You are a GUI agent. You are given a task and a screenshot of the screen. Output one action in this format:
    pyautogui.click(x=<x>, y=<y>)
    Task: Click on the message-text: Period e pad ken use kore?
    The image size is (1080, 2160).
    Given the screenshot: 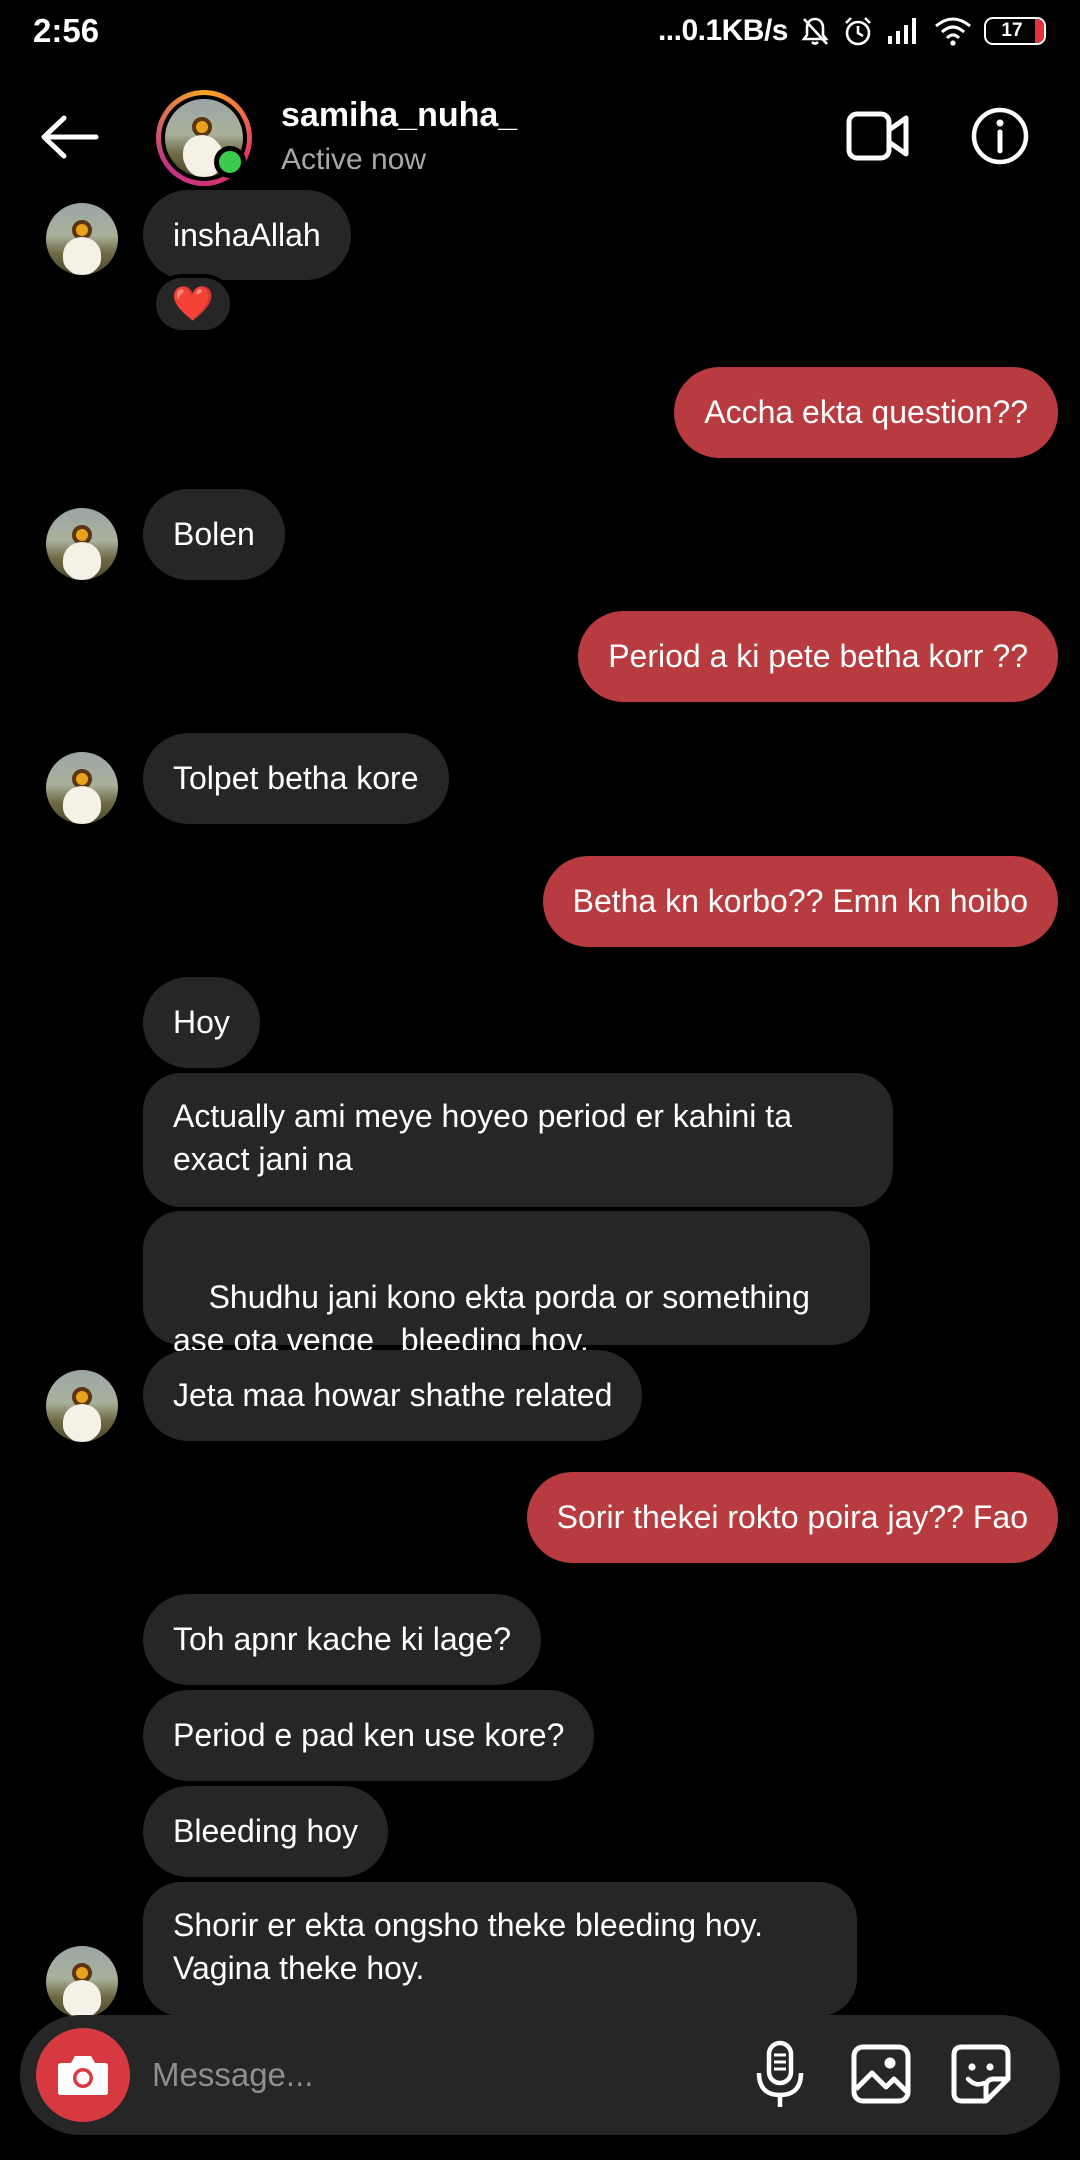 What is the action you would take?
    pyautogui.click(x=369, y=1735)
    